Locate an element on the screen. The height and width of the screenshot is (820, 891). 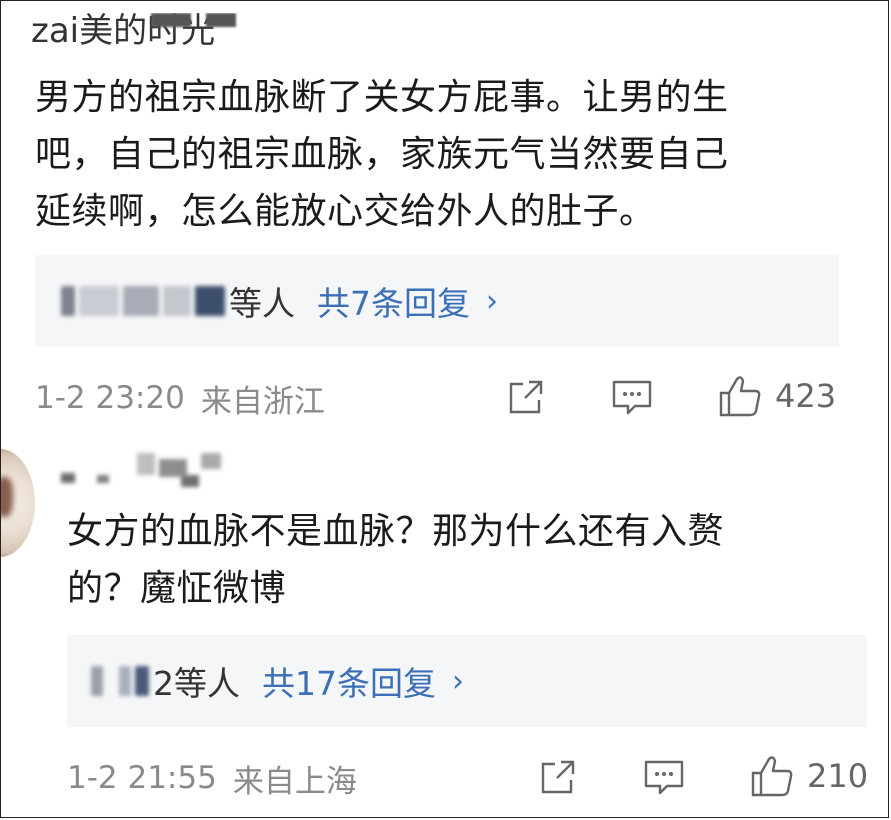
comment-location: 来自上海 is located at coordinates (294, 781).